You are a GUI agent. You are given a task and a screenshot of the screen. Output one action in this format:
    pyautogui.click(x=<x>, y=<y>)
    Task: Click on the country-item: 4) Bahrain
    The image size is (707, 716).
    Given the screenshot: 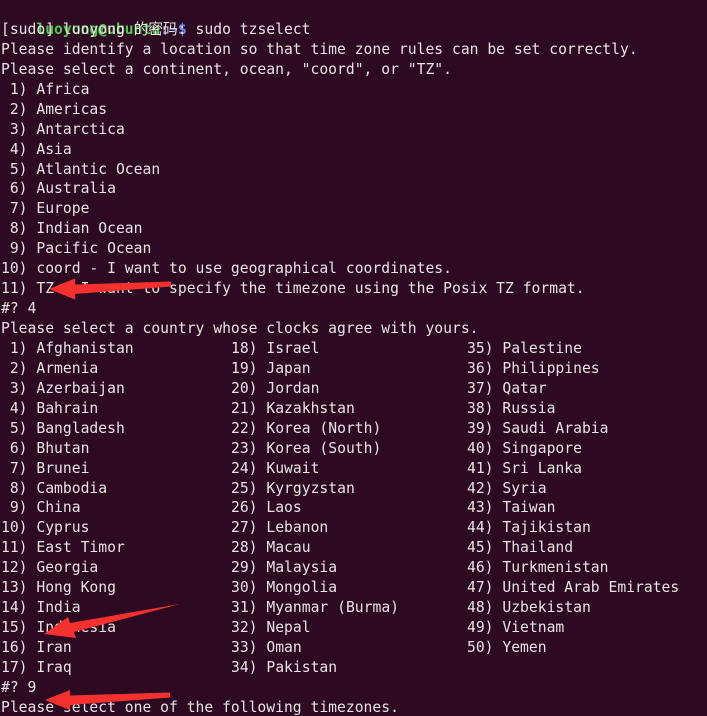 What is the action you would take?
    pyautogui.click(x=49, y=409)
    